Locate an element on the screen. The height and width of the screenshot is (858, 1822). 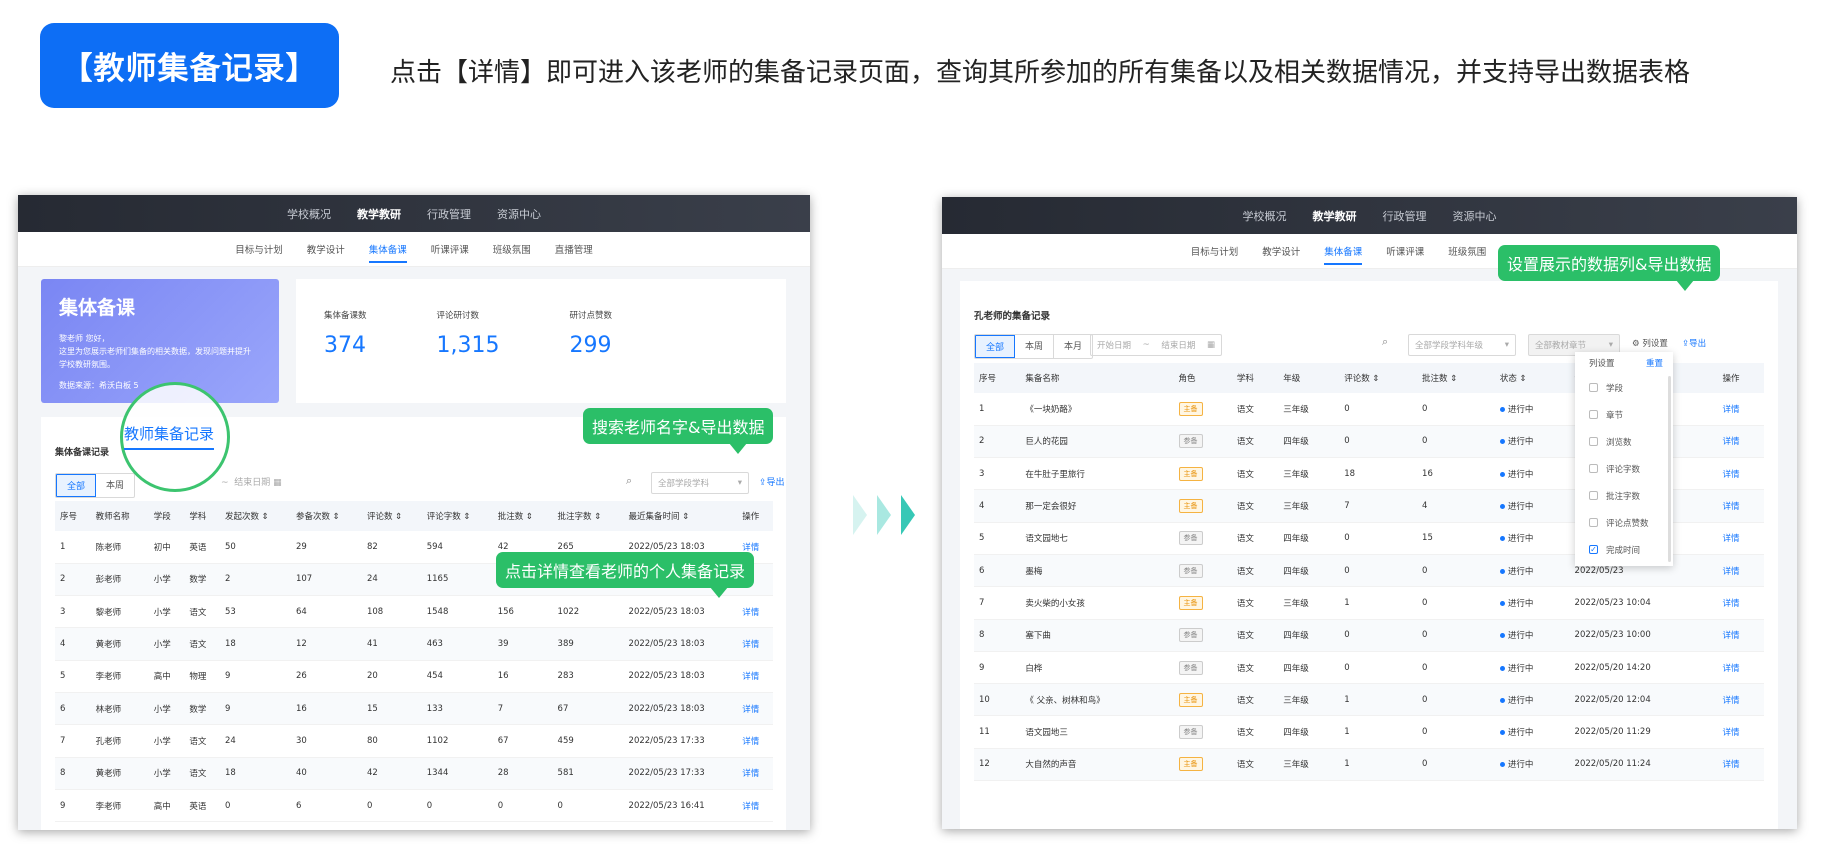
column-header: 学科 is located at coordinates (202, 516).